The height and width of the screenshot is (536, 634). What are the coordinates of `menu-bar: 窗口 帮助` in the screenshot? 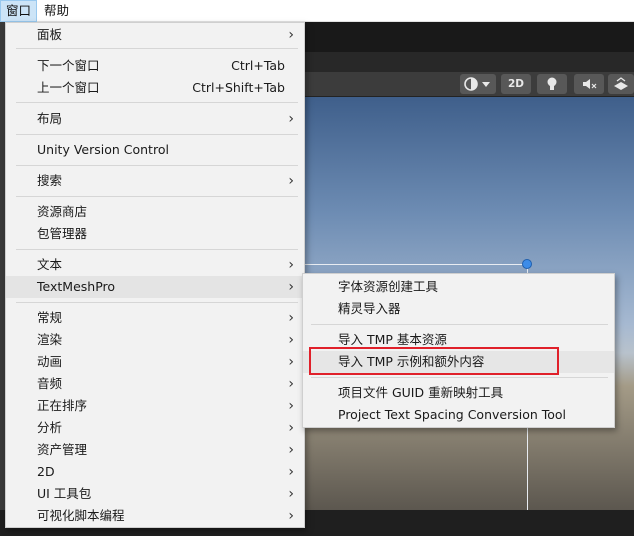 It's located at (317, 11).